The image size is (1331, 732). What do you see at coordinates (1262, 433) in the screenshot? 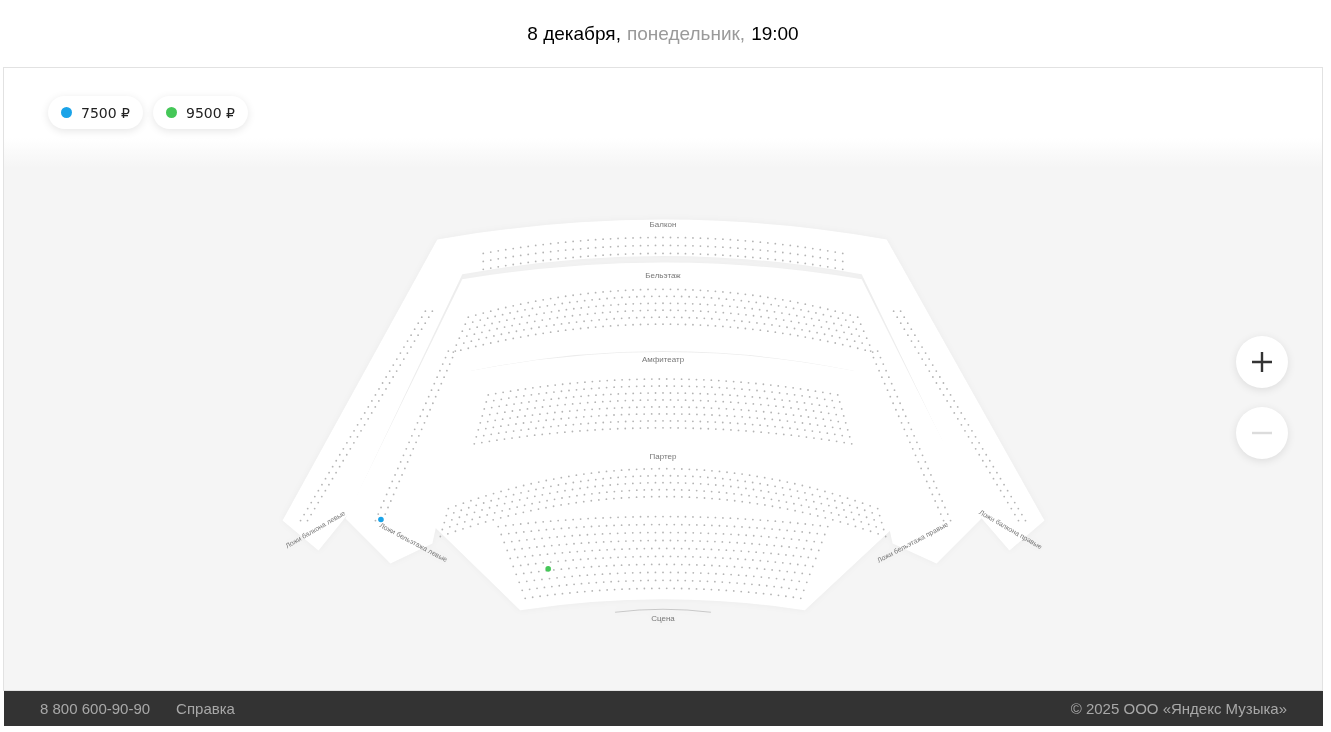
I see `minus-icon` at bounding box center [1262, 433].